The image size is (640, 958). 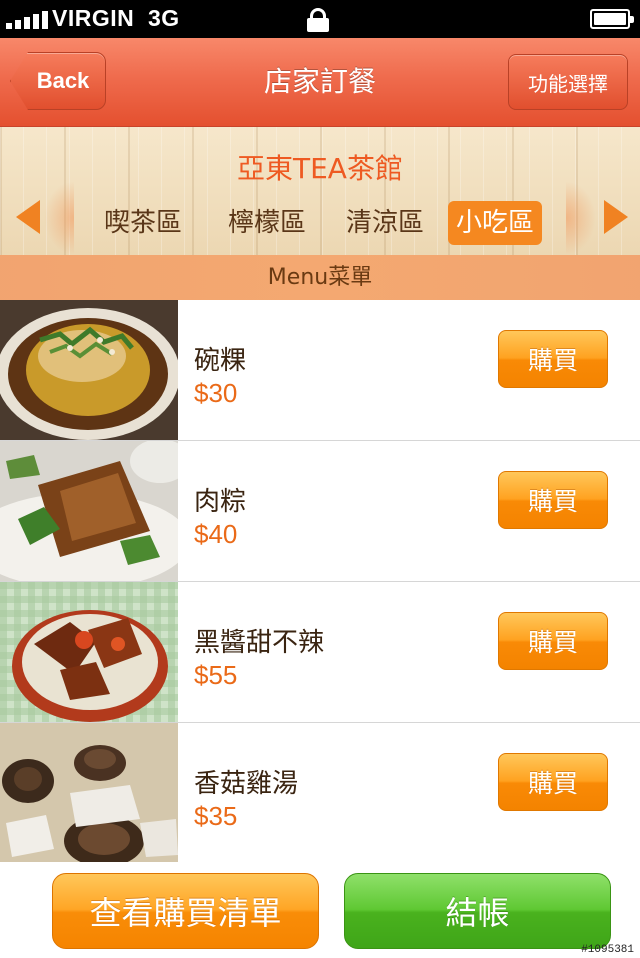 What do you see at coordinates (27, 19) in the screenshot?
I see `signal-strength-icon` at bounding box center [27, 19].